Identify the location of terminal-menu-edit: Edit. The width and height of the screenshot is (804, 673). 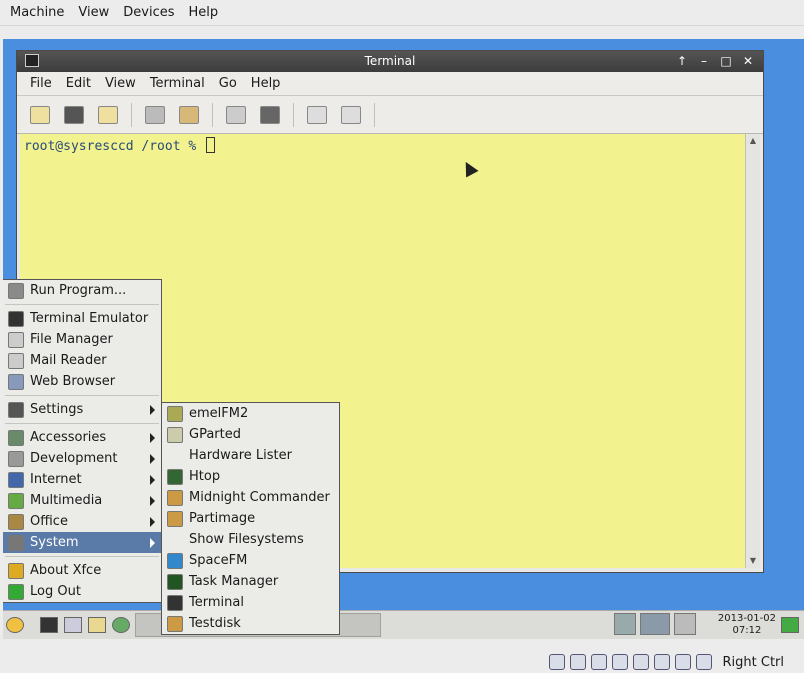
(78, 83).